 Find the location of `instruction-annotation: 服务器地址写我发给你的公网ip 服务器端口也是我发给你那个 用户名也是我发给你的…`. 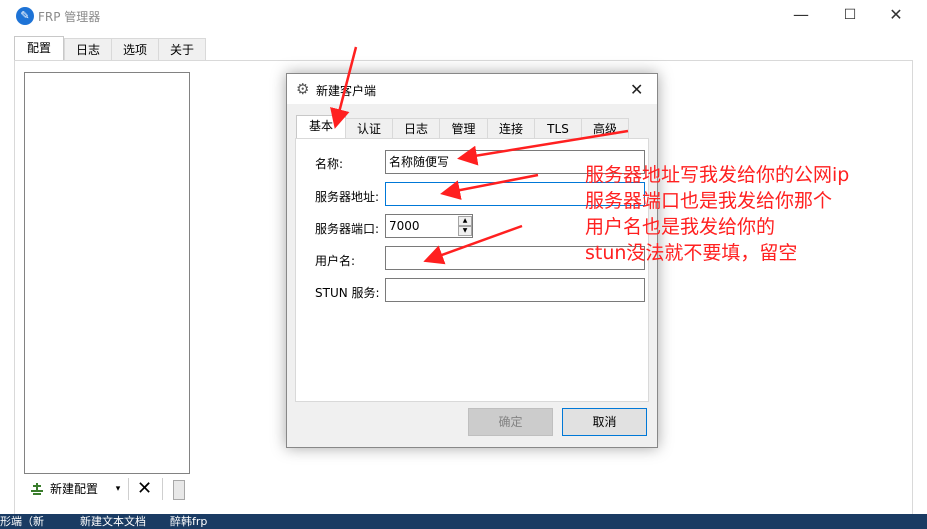

instruction-annotation: 服务器地址写我发给你的公网ip 服务器端口也是我发给你那个 用户名也是我发给你的… is located at coordinates (717, 214).